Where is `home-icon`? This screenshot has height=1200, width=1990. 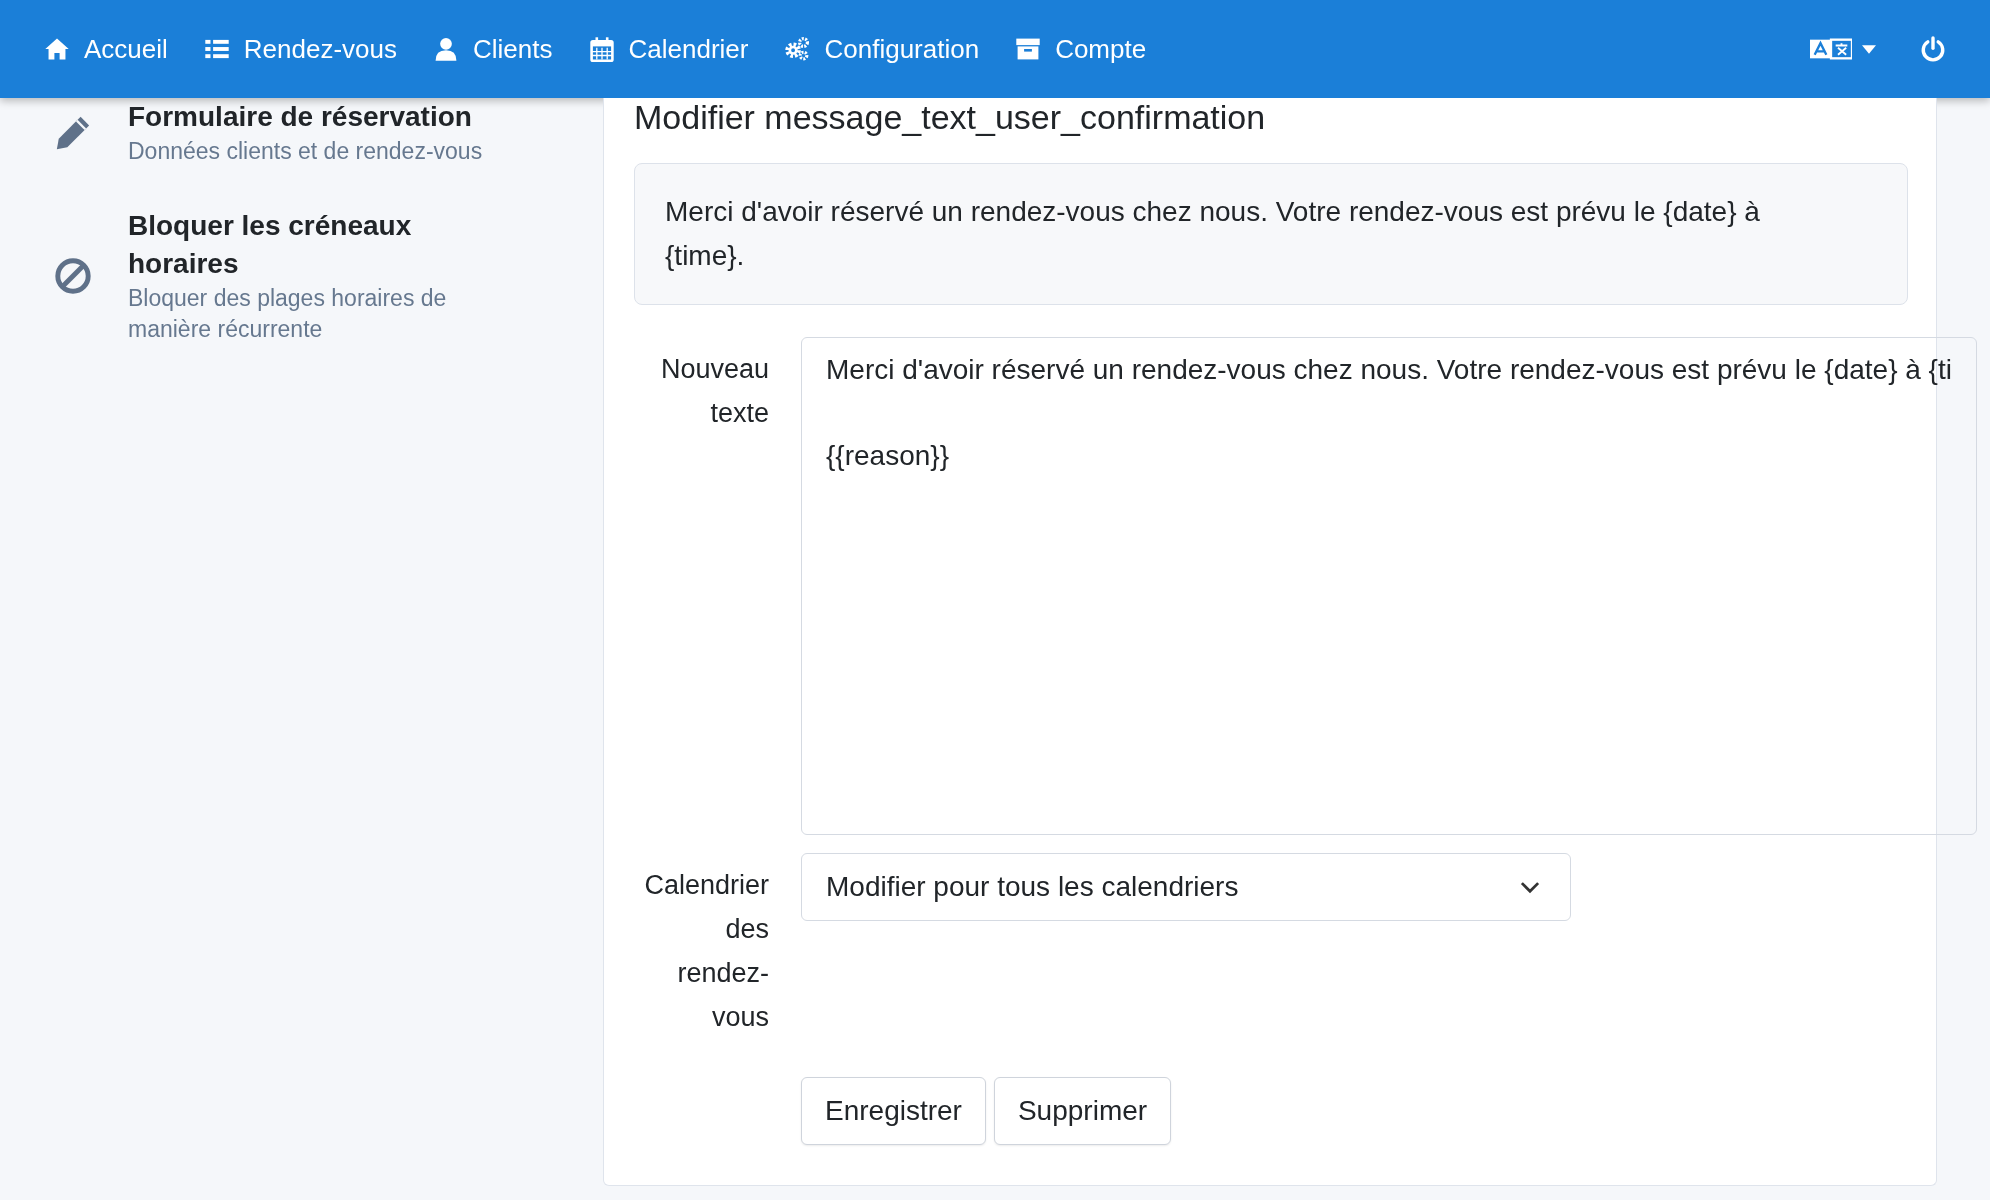
home-icon is located at coordinates (57, 49).